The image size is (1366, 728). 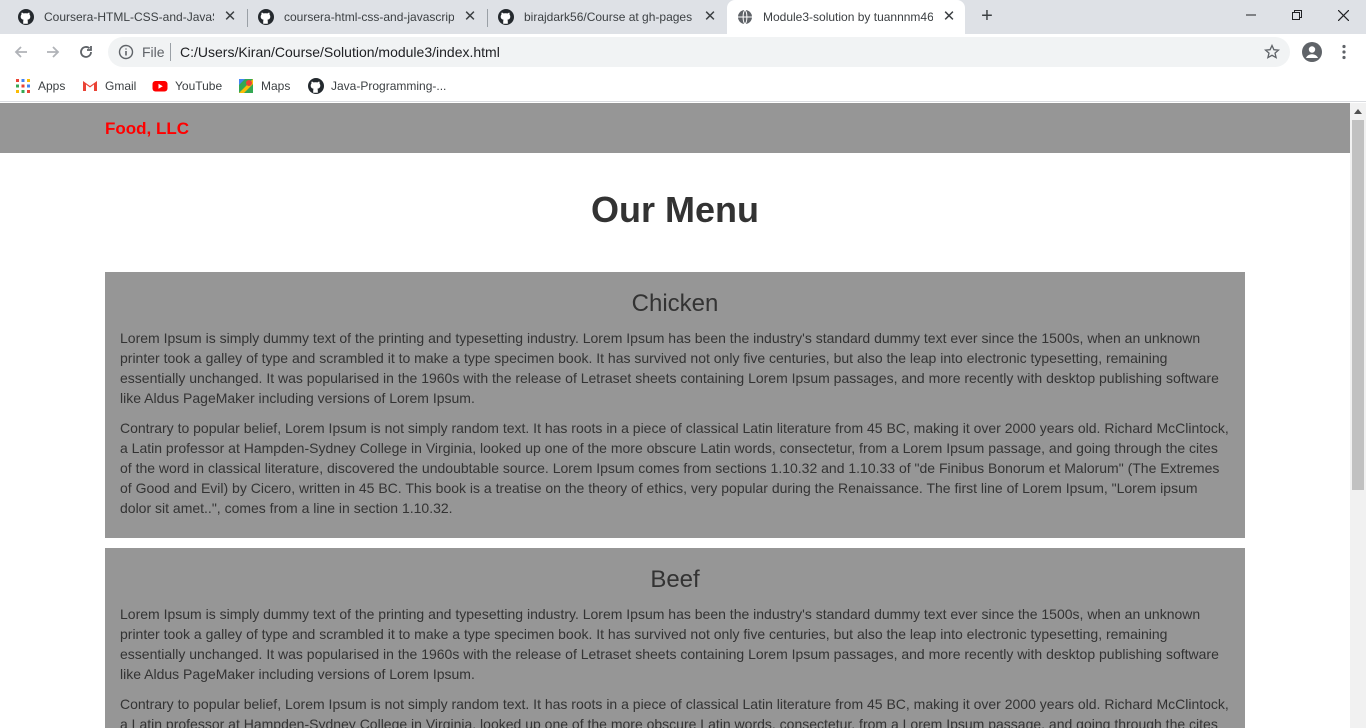 What do you see at coordinates (23, 86) in the screenshot?
I see `apps-grid-icon` at bounding box center [23, 86].